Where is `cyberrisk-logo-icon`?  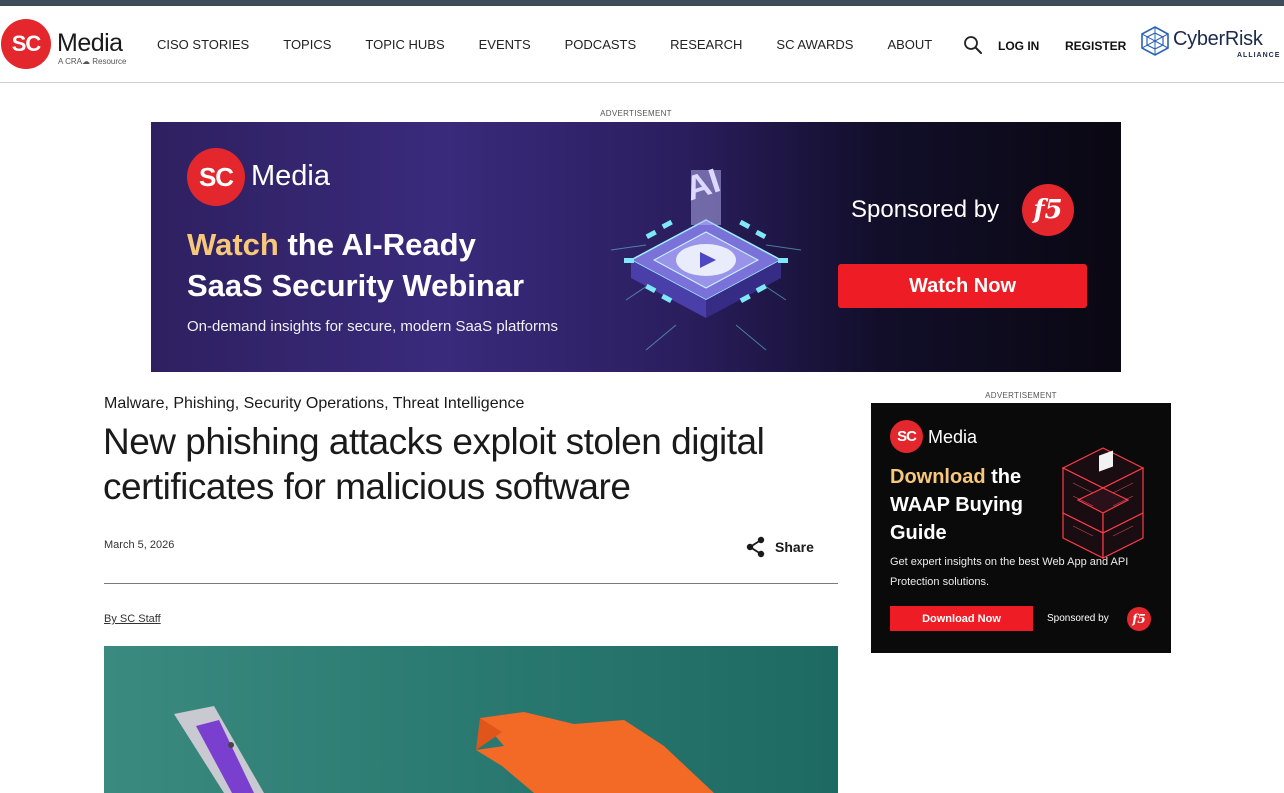
cyberrisk-logo-icon is located at coordinates (1155, 41).